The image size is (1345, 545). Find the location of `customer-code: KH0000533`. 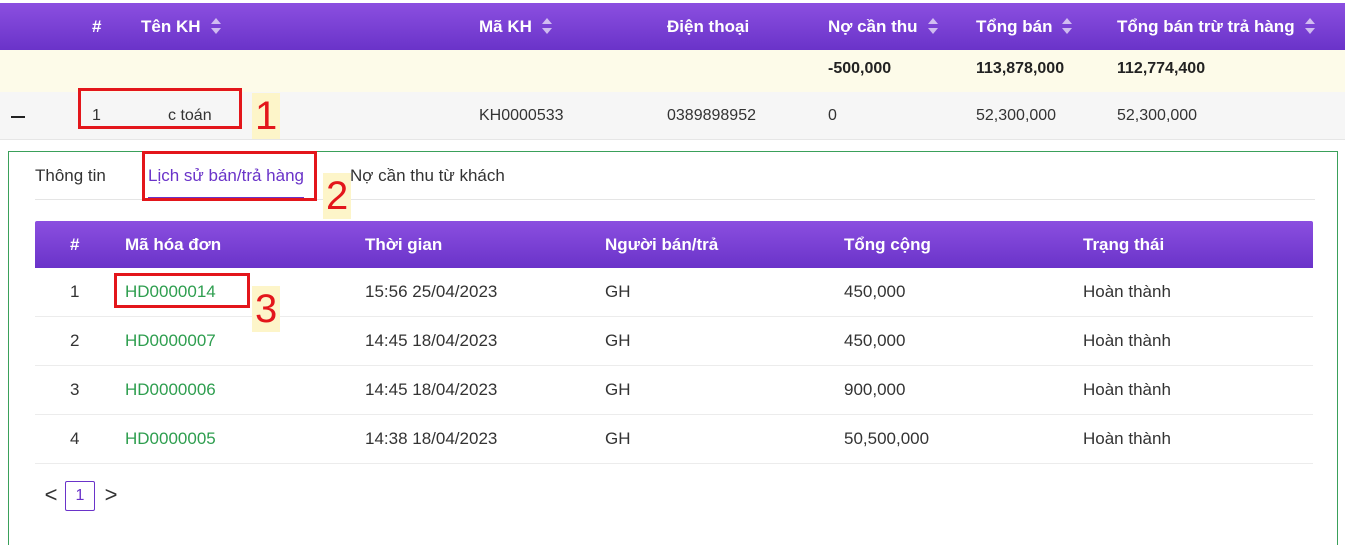

customer-code: KH0000533 is located at coordinates (521, 115).